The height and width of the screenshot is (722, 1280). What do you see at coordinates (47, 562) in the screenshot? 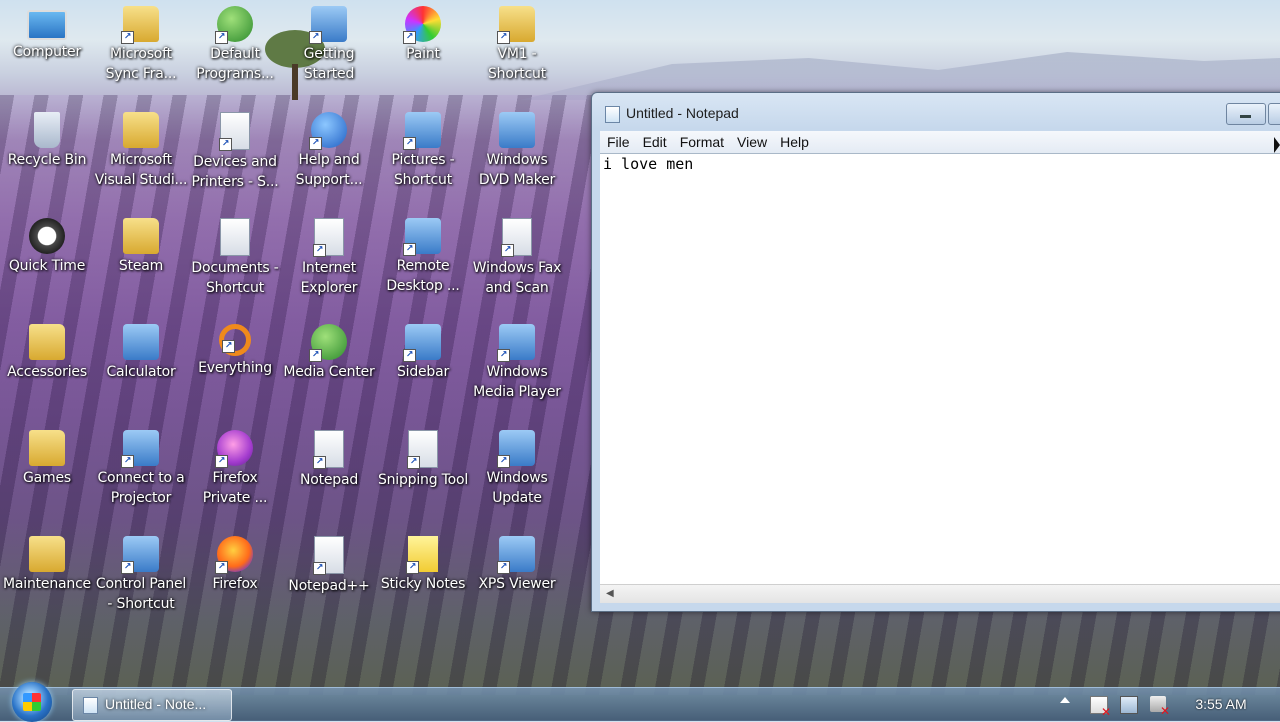
I see `desktop-icon-maintenance: Maintenance` at bounding box center [47, 562].